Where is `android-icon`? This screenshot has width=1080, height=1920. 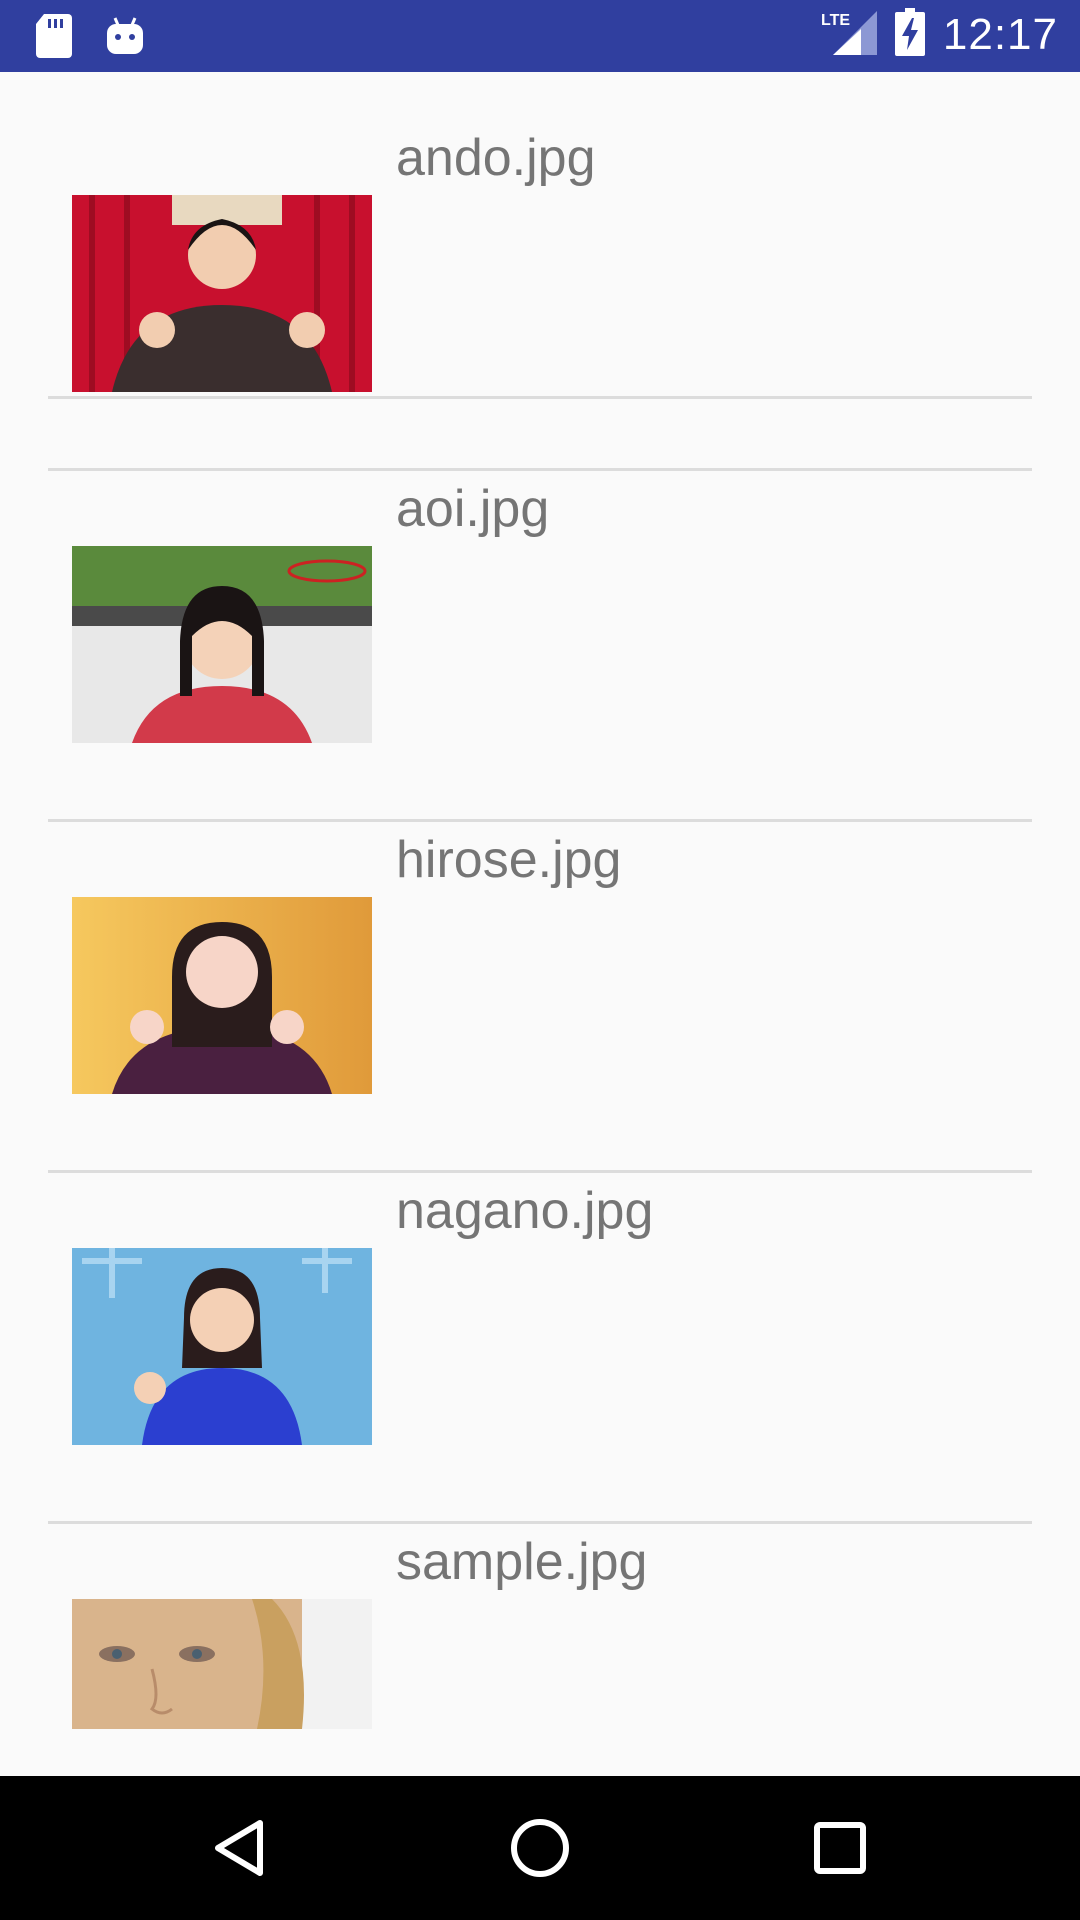
android-icon is located at coordinates (125, 38).